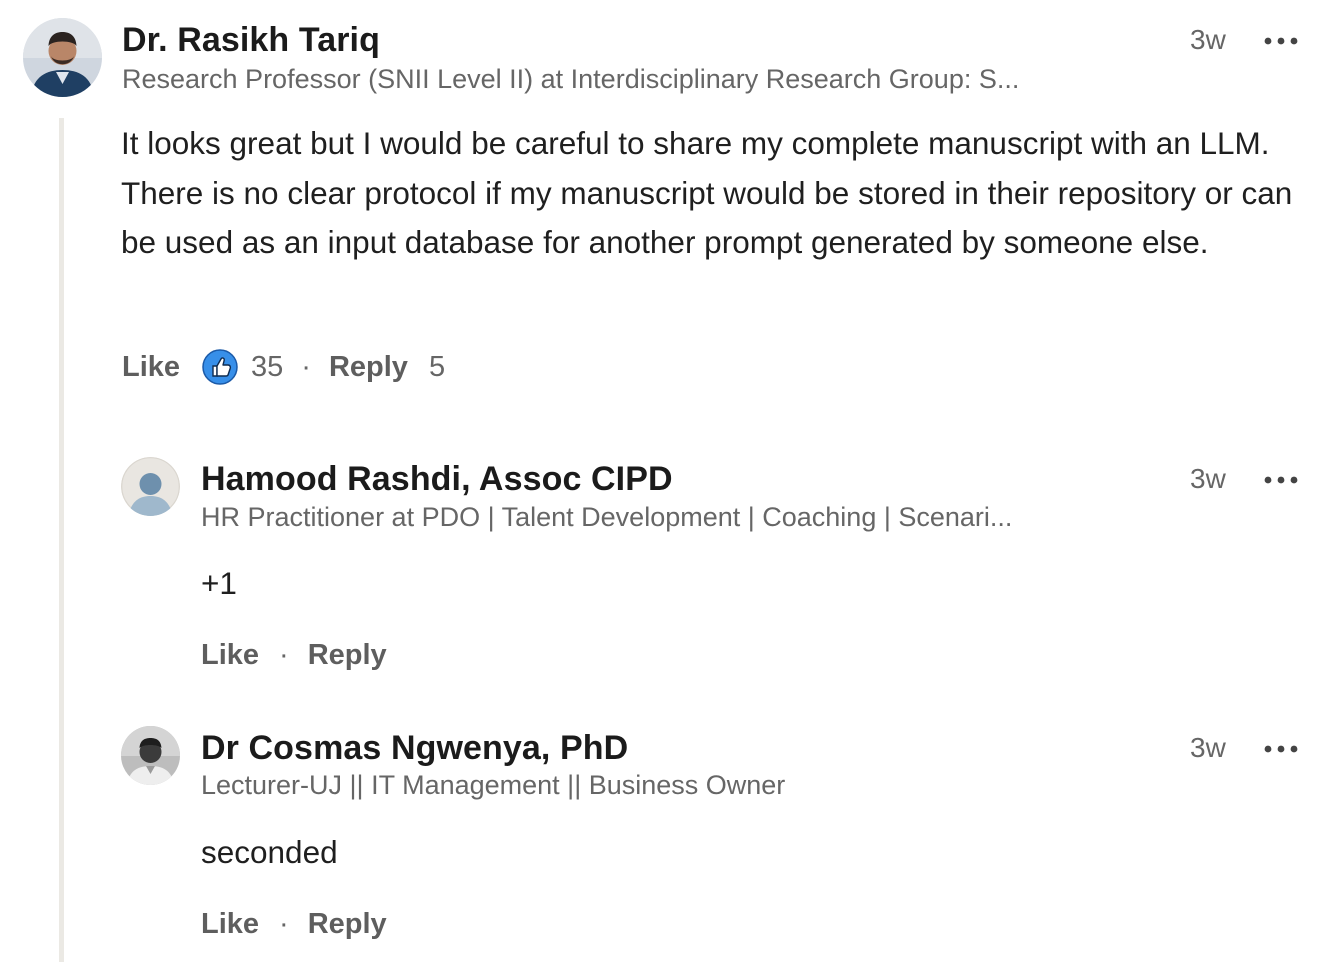  What do you see at coordinates (269, 852) in the screenshot?
I see `comment-text: seconded` at bounding box center [269, 852].